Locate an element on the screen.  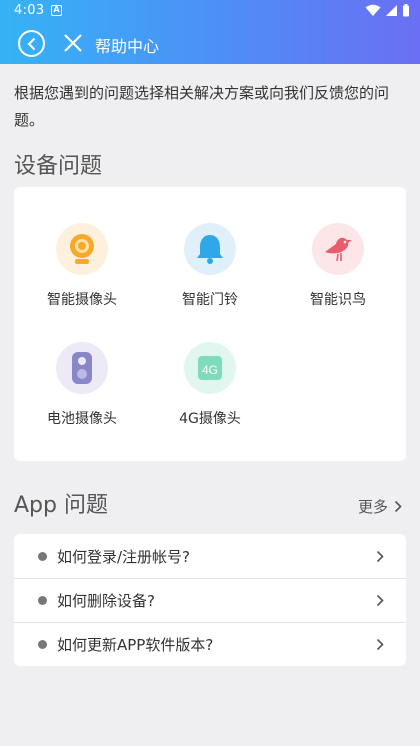
bell-icon is located at coordinates (210, 249).